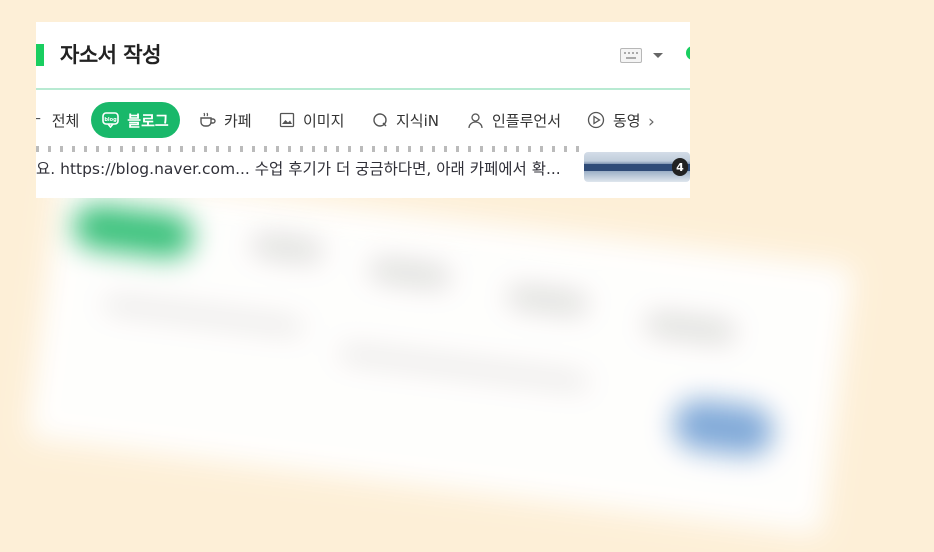 This screenshot has width=934, height=552. I want to click on thumbnail-count-badge: 4, so click(680, 167).